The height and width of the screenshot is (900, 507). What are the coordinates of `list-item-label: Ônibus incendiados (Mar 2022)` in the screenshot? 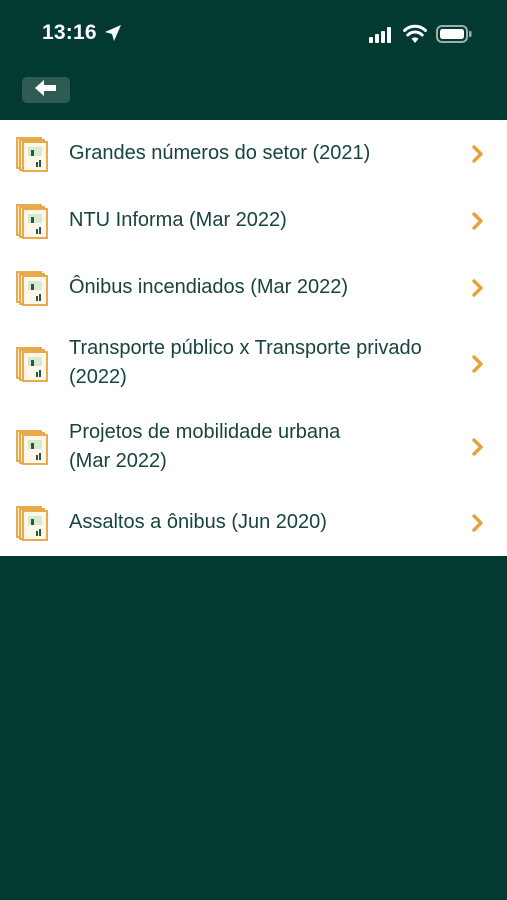 It's located at (209, 287).